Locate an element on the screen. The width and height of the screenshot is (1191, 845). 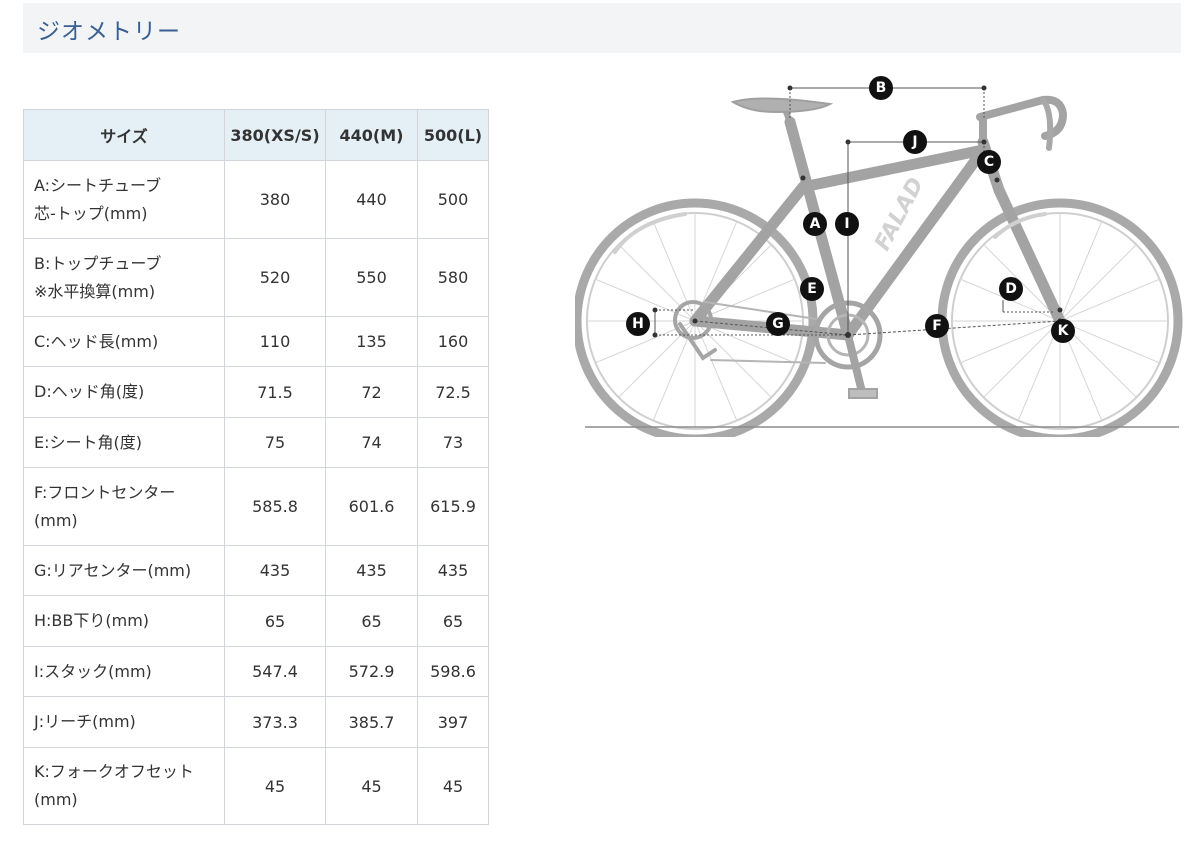
cell-value: 73 is located at coordinates (453, 442).